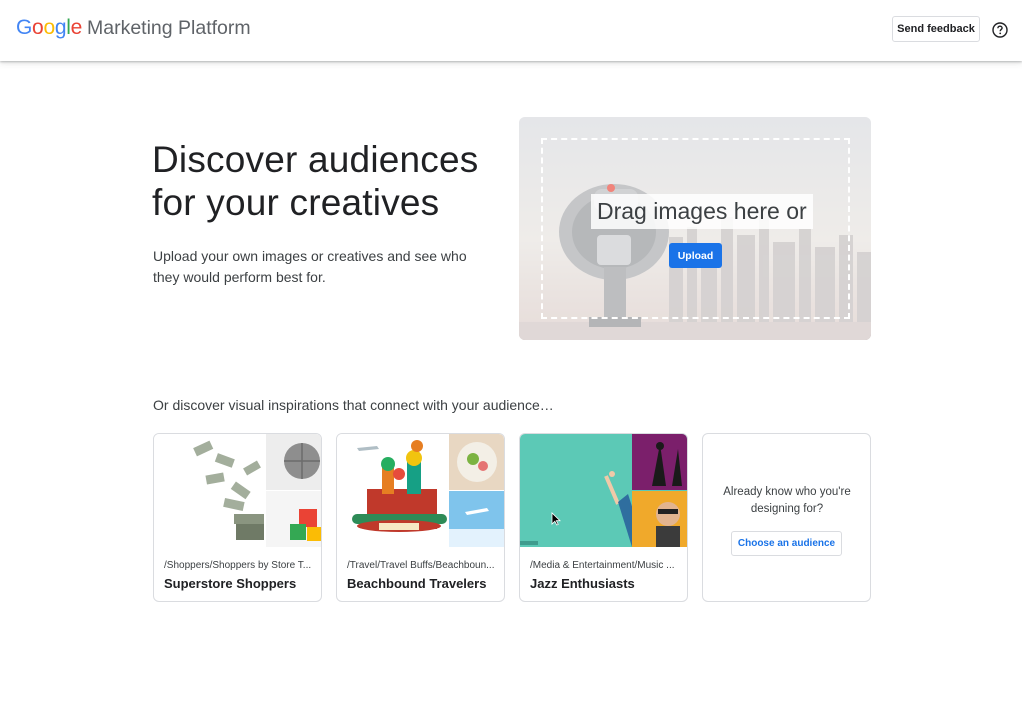 This screenshot has height=720, width=1022. What do you see at coordinates (556, 519) in the screenshot?
I see `mouse-cursor-icon` at bounding box center [556, 519].